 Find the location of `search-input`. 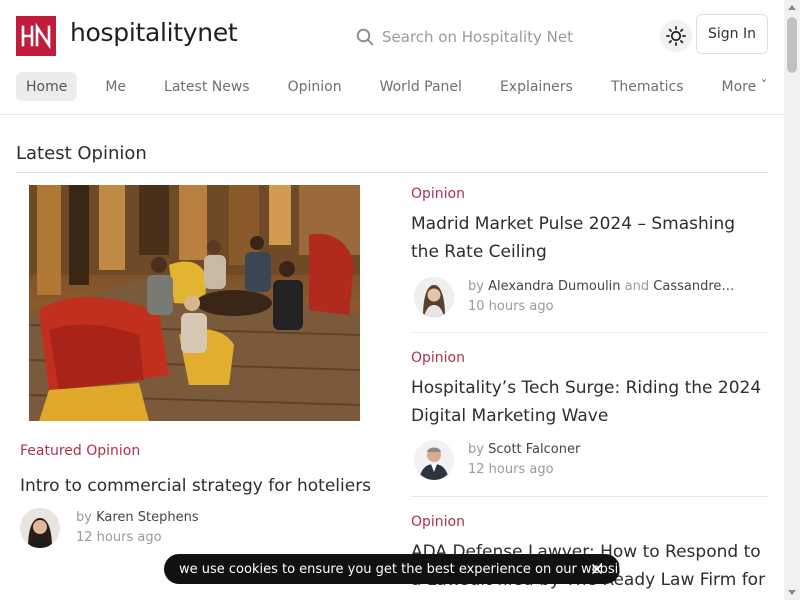

search-input is located at coordinates (497, 37).